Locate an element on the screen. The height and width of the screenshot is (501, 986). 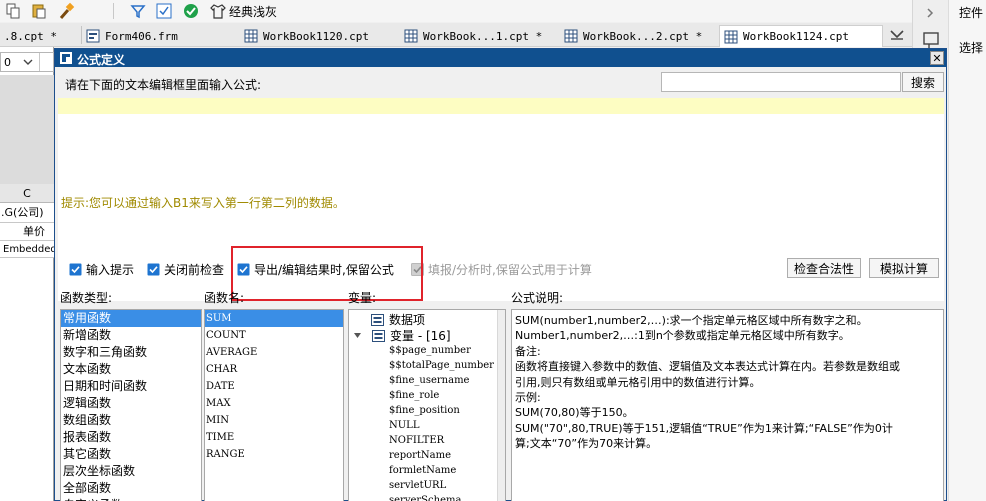
zoom-select: 0 is located at coordinates (27, 62).